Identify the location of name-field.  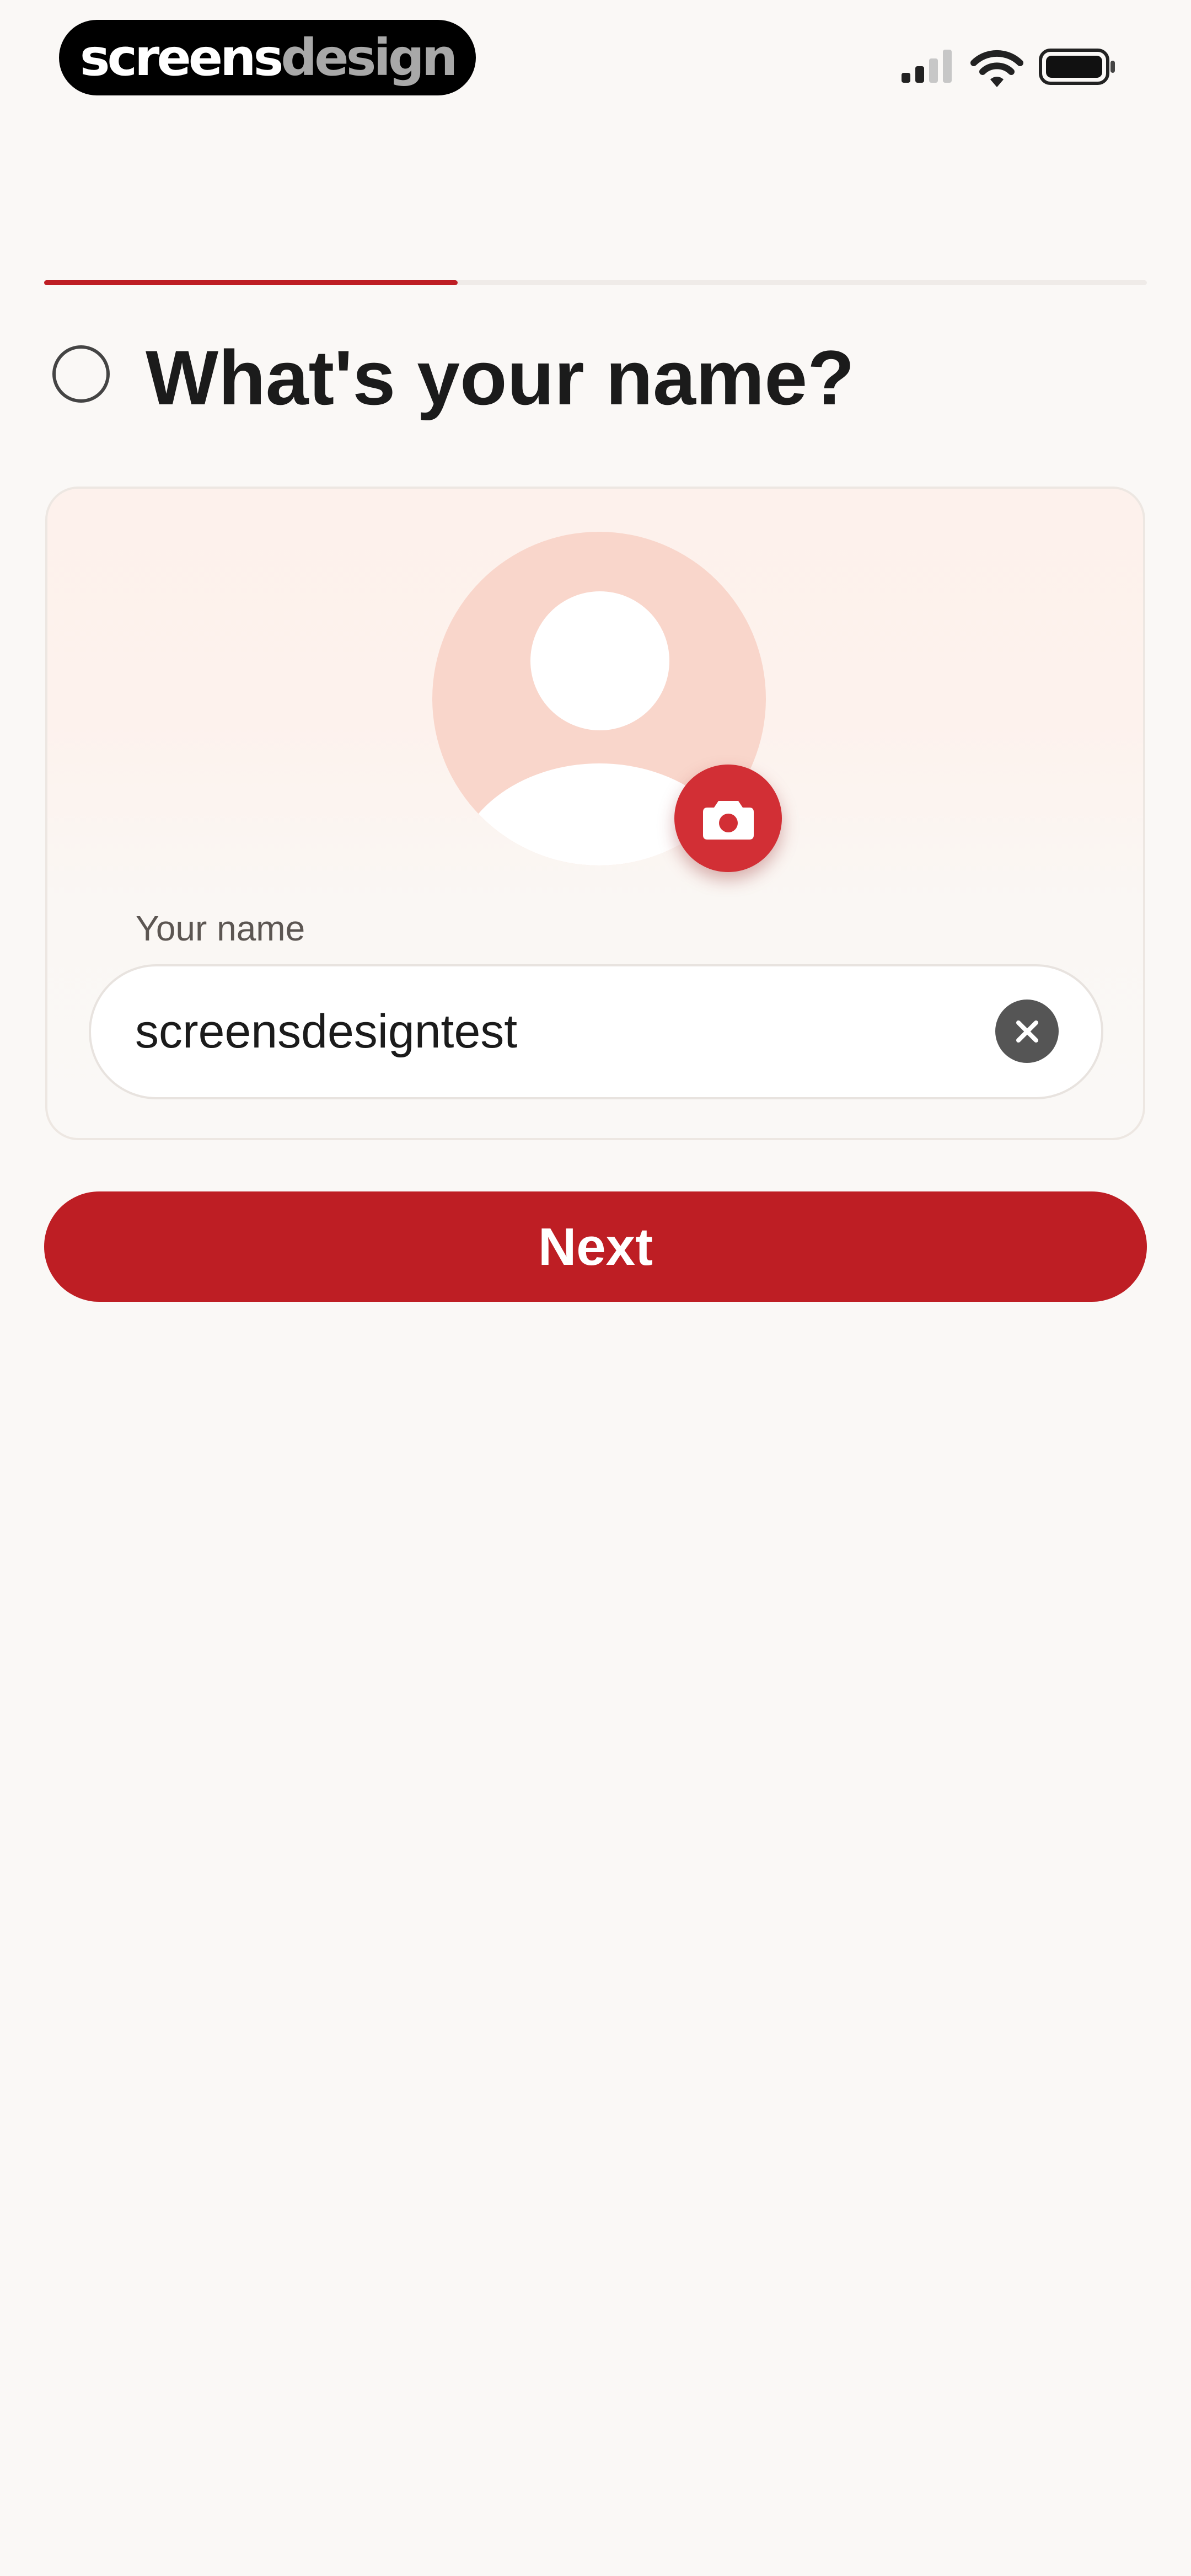
(596, 1031).